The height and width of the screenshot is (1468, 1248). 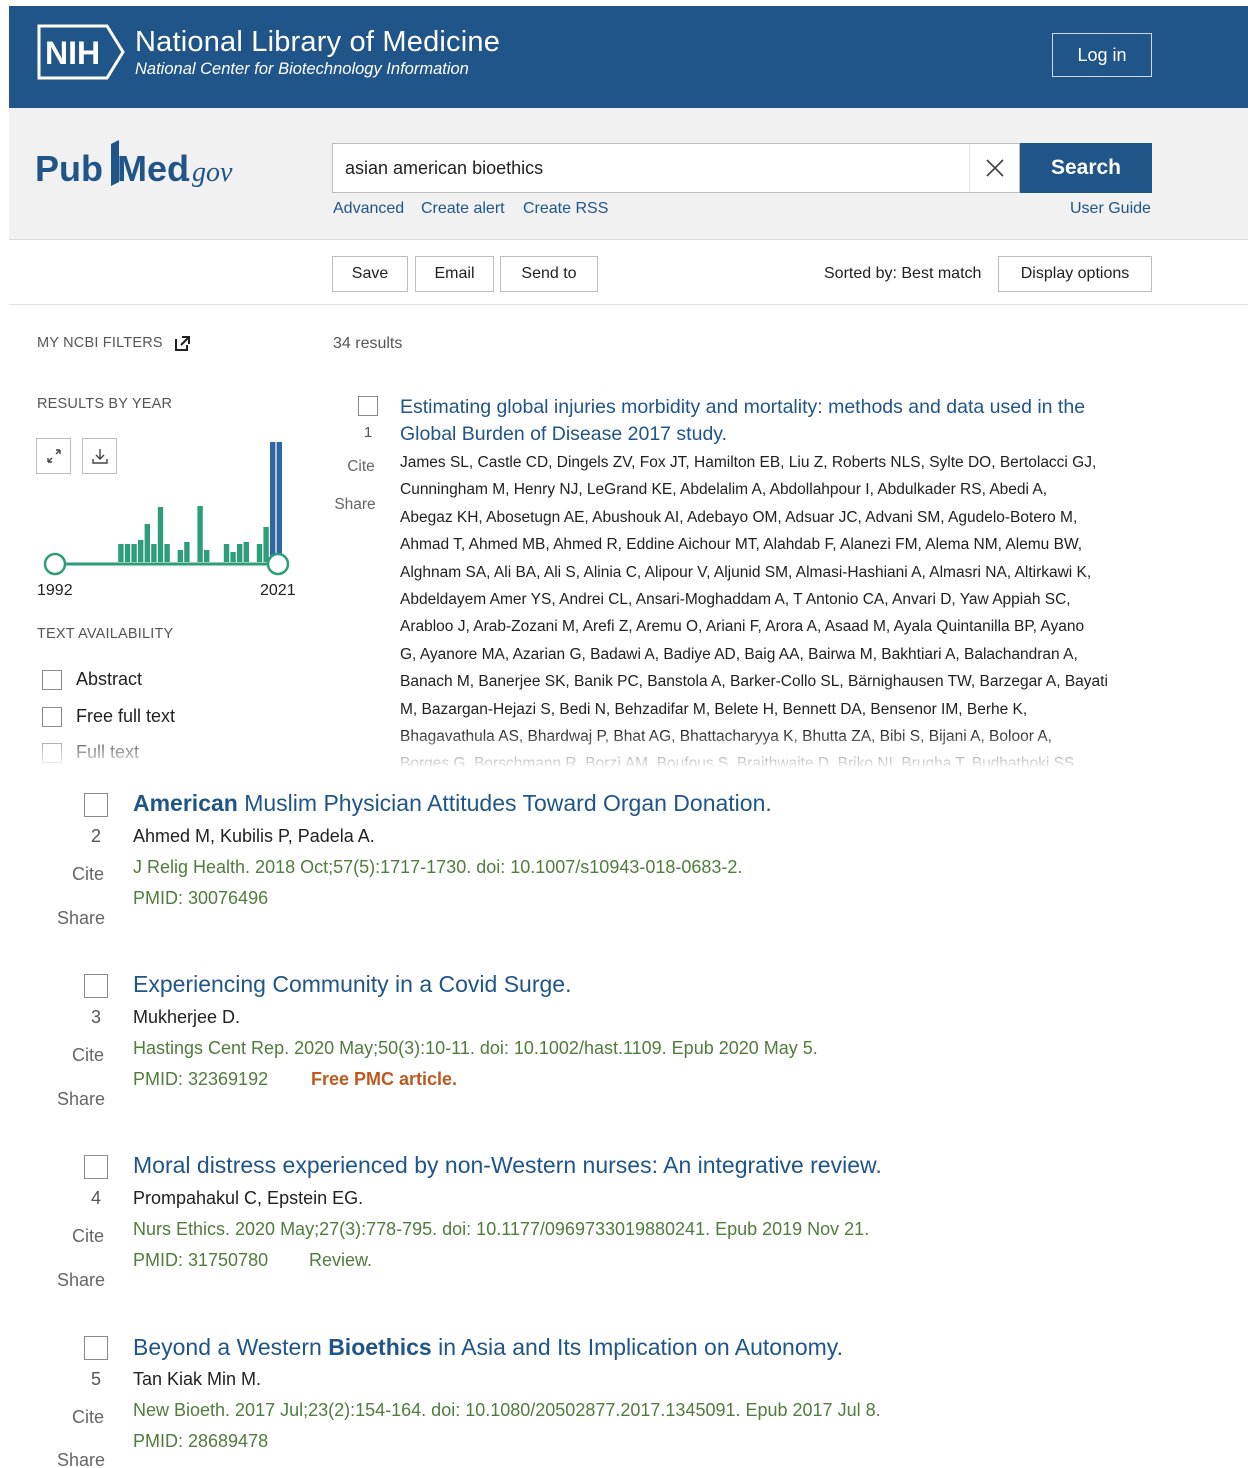 What do you see at coordinates (355, 505) in the screenshot?
I see `result-1-share-button: Share` at bounding box center [355, 505].